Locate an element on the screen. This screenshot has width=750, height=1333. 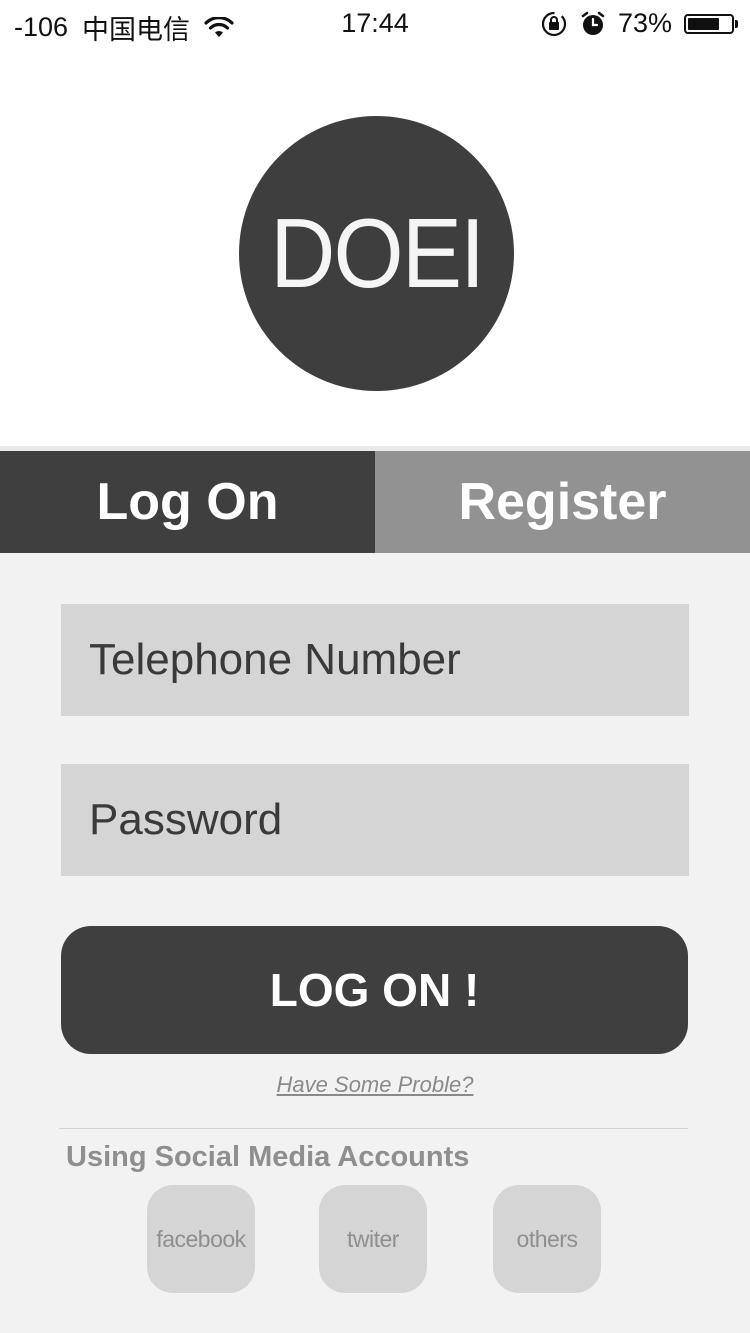
battery-percent: 73% is located at coordinates (644, 23).